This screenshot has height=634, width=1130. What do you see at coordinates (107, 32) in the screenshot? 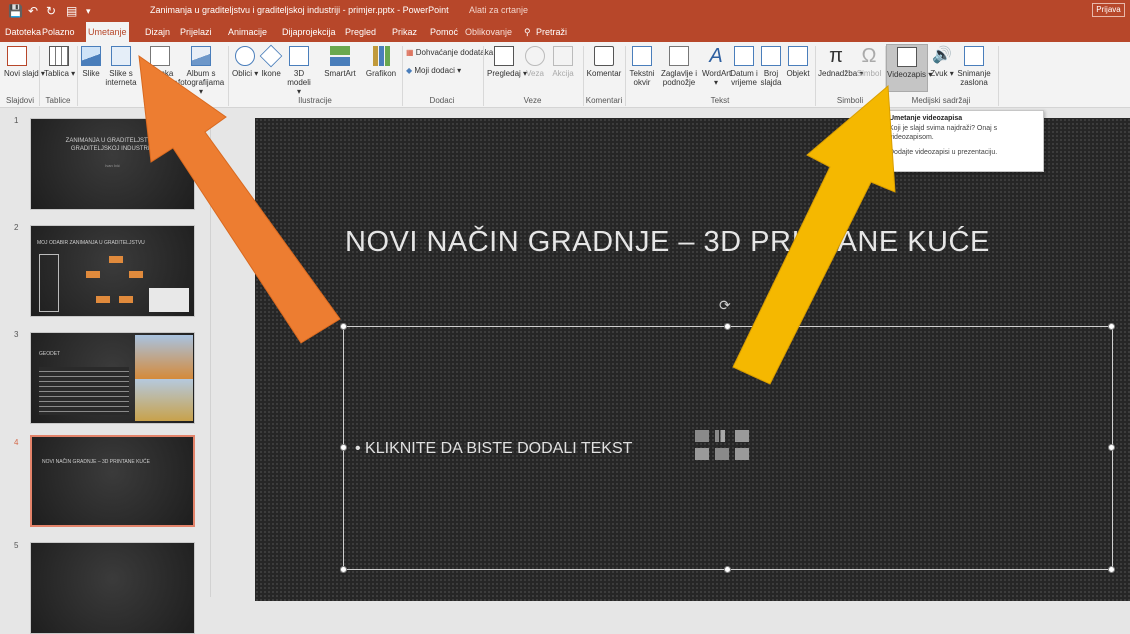
I see `tab-umetanje: Umetanje` at bounding box center [107, 32].